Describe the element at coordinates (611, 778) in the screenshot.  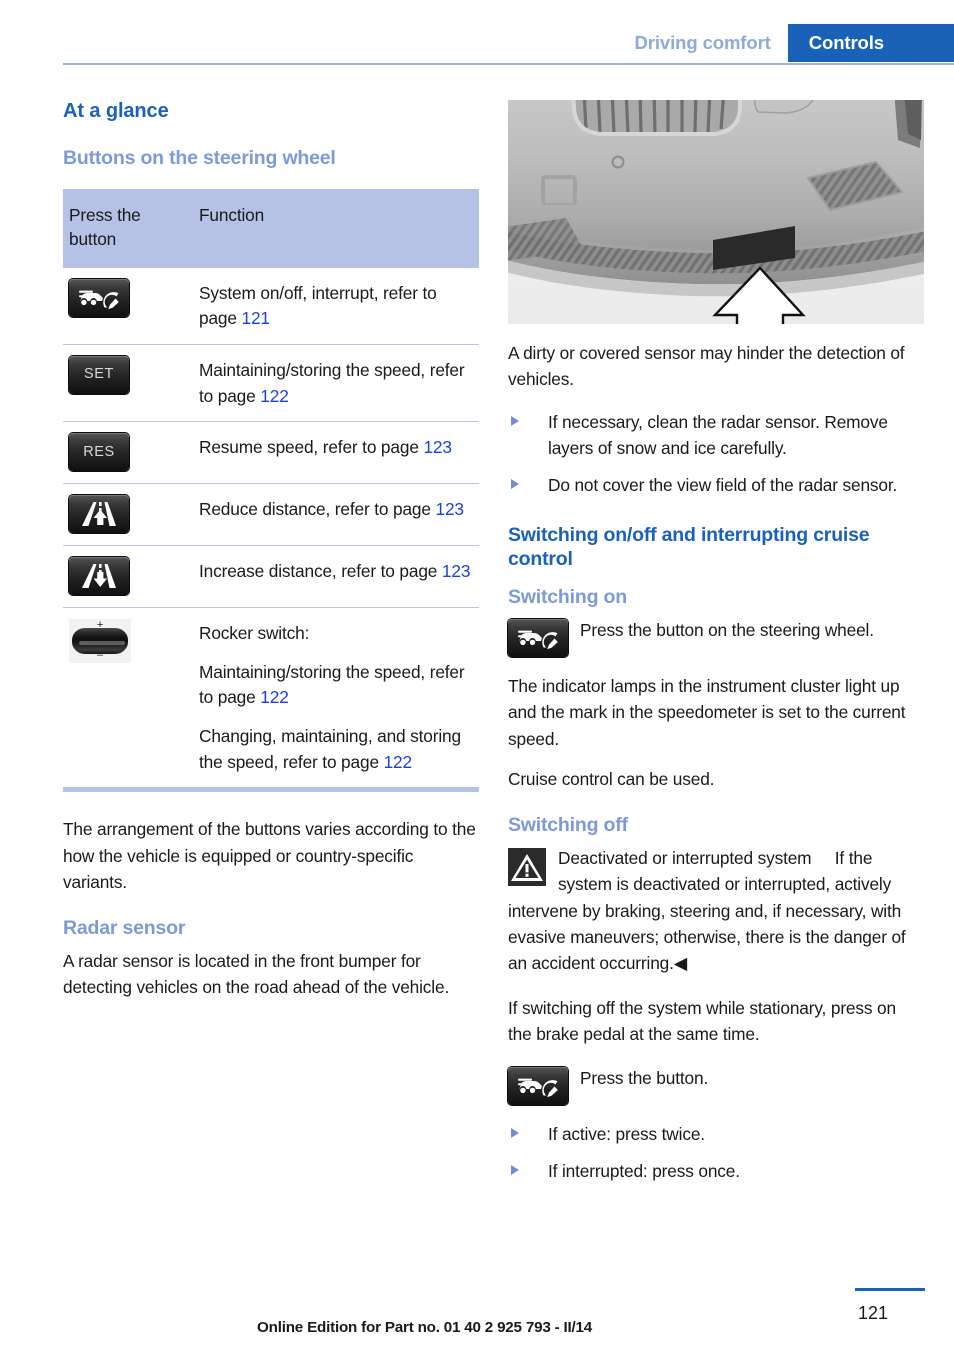
I see `cruise-control-usable-paragraph: Cruise control can be used.` at that location.